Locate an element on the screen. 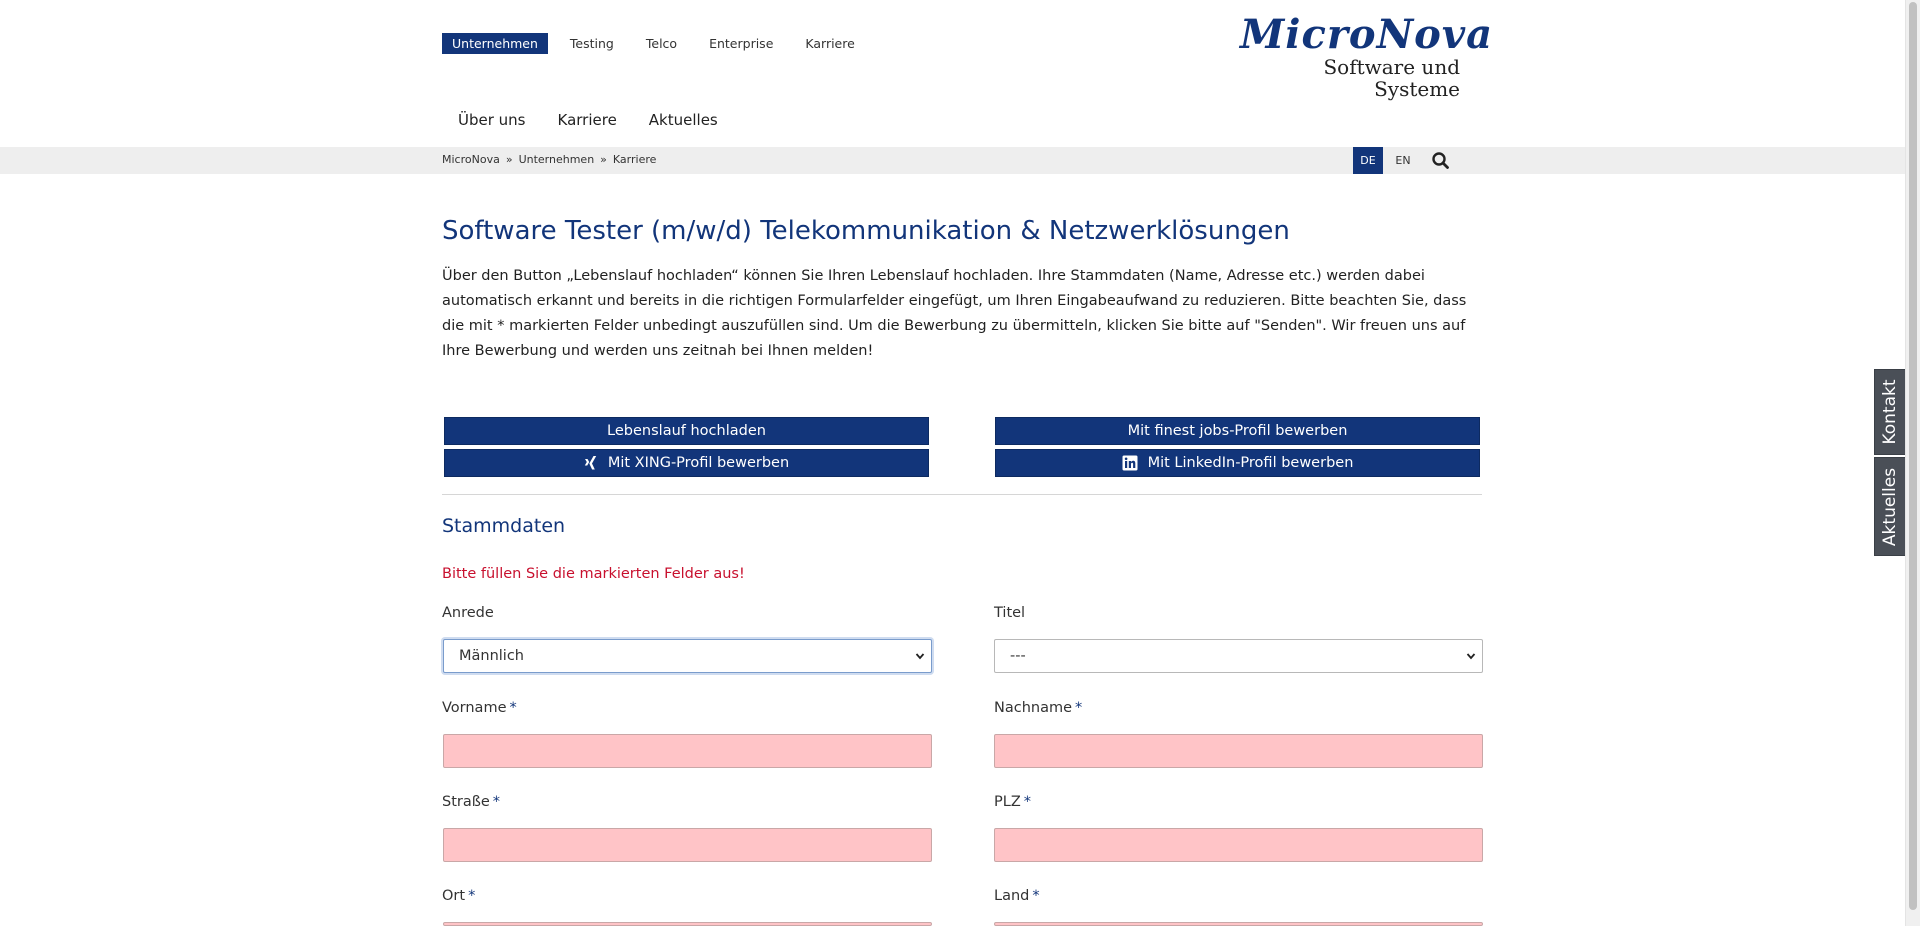  ort-input is located at coordinates (687, 924).